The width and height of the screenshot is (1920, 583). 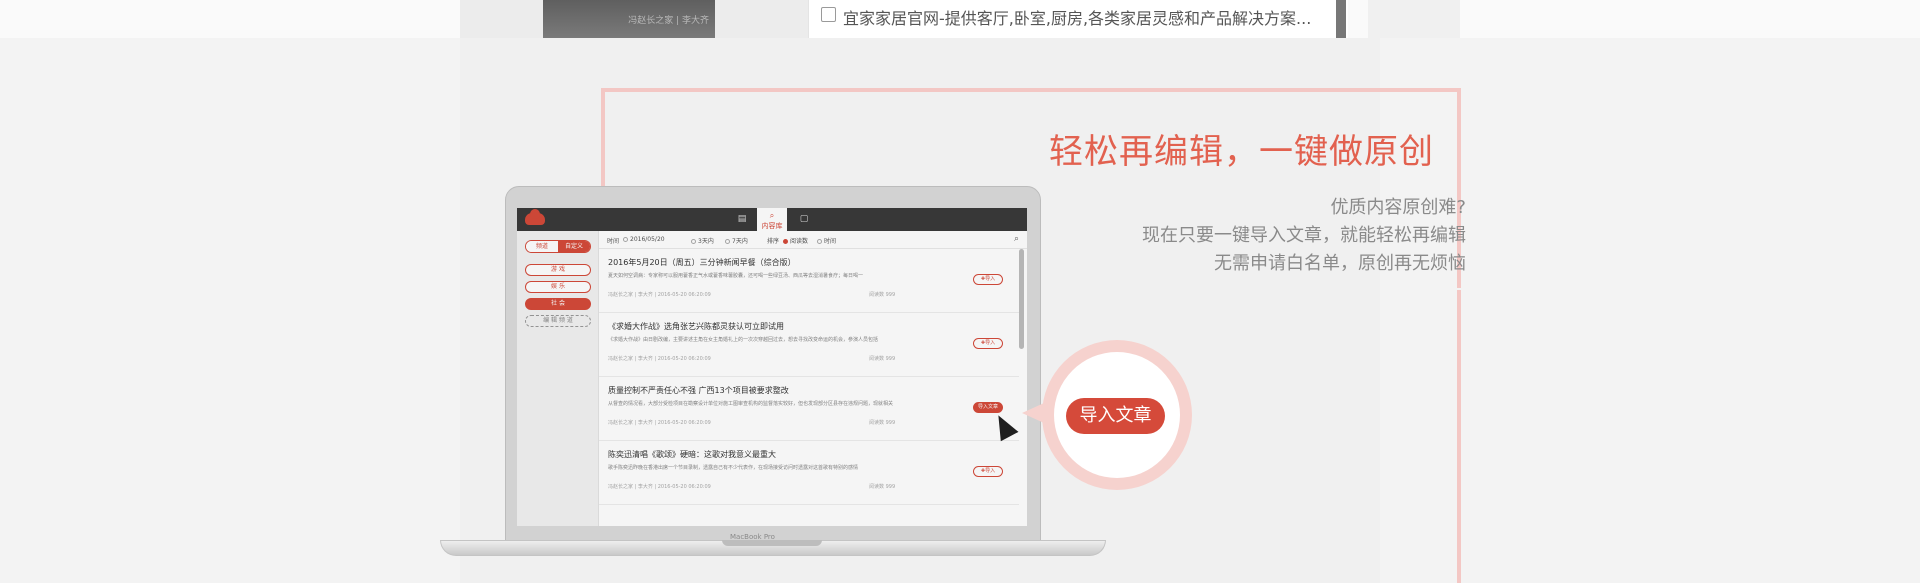 I want to click on app-header: ▤ ⌕ 内容库 ▢, so click(x=772, y=220).